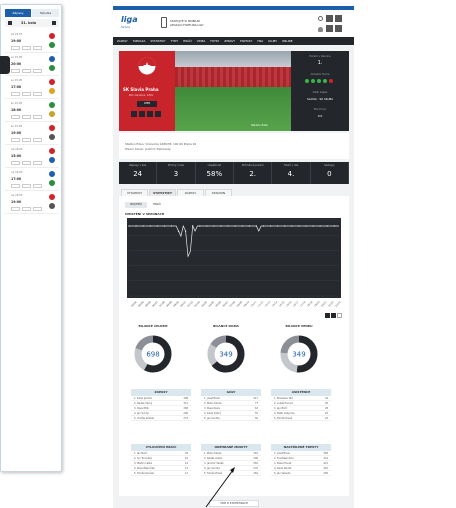  What do you see at coordinates (17, 172) in the screenshot?
I see `match-date: ne 16.05` at bounding box center [17, 172].